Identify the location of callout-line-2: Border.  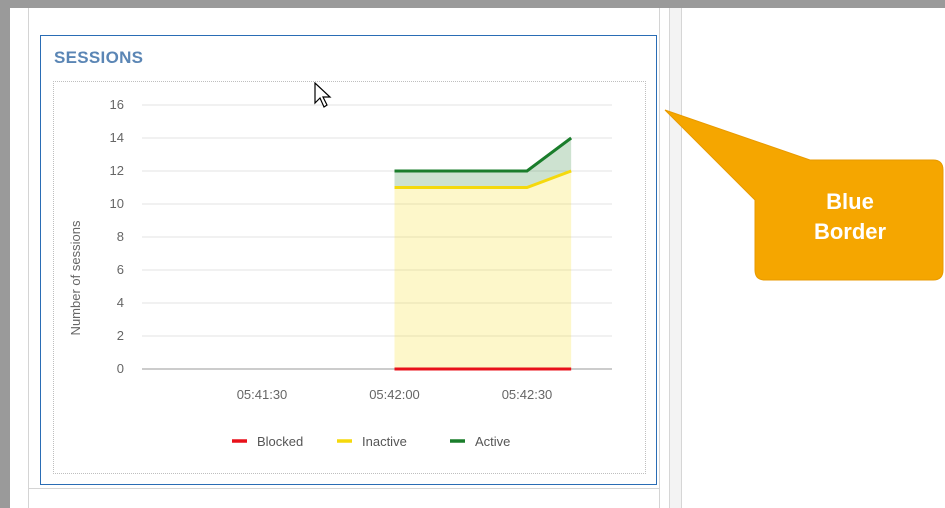
(850, 231).